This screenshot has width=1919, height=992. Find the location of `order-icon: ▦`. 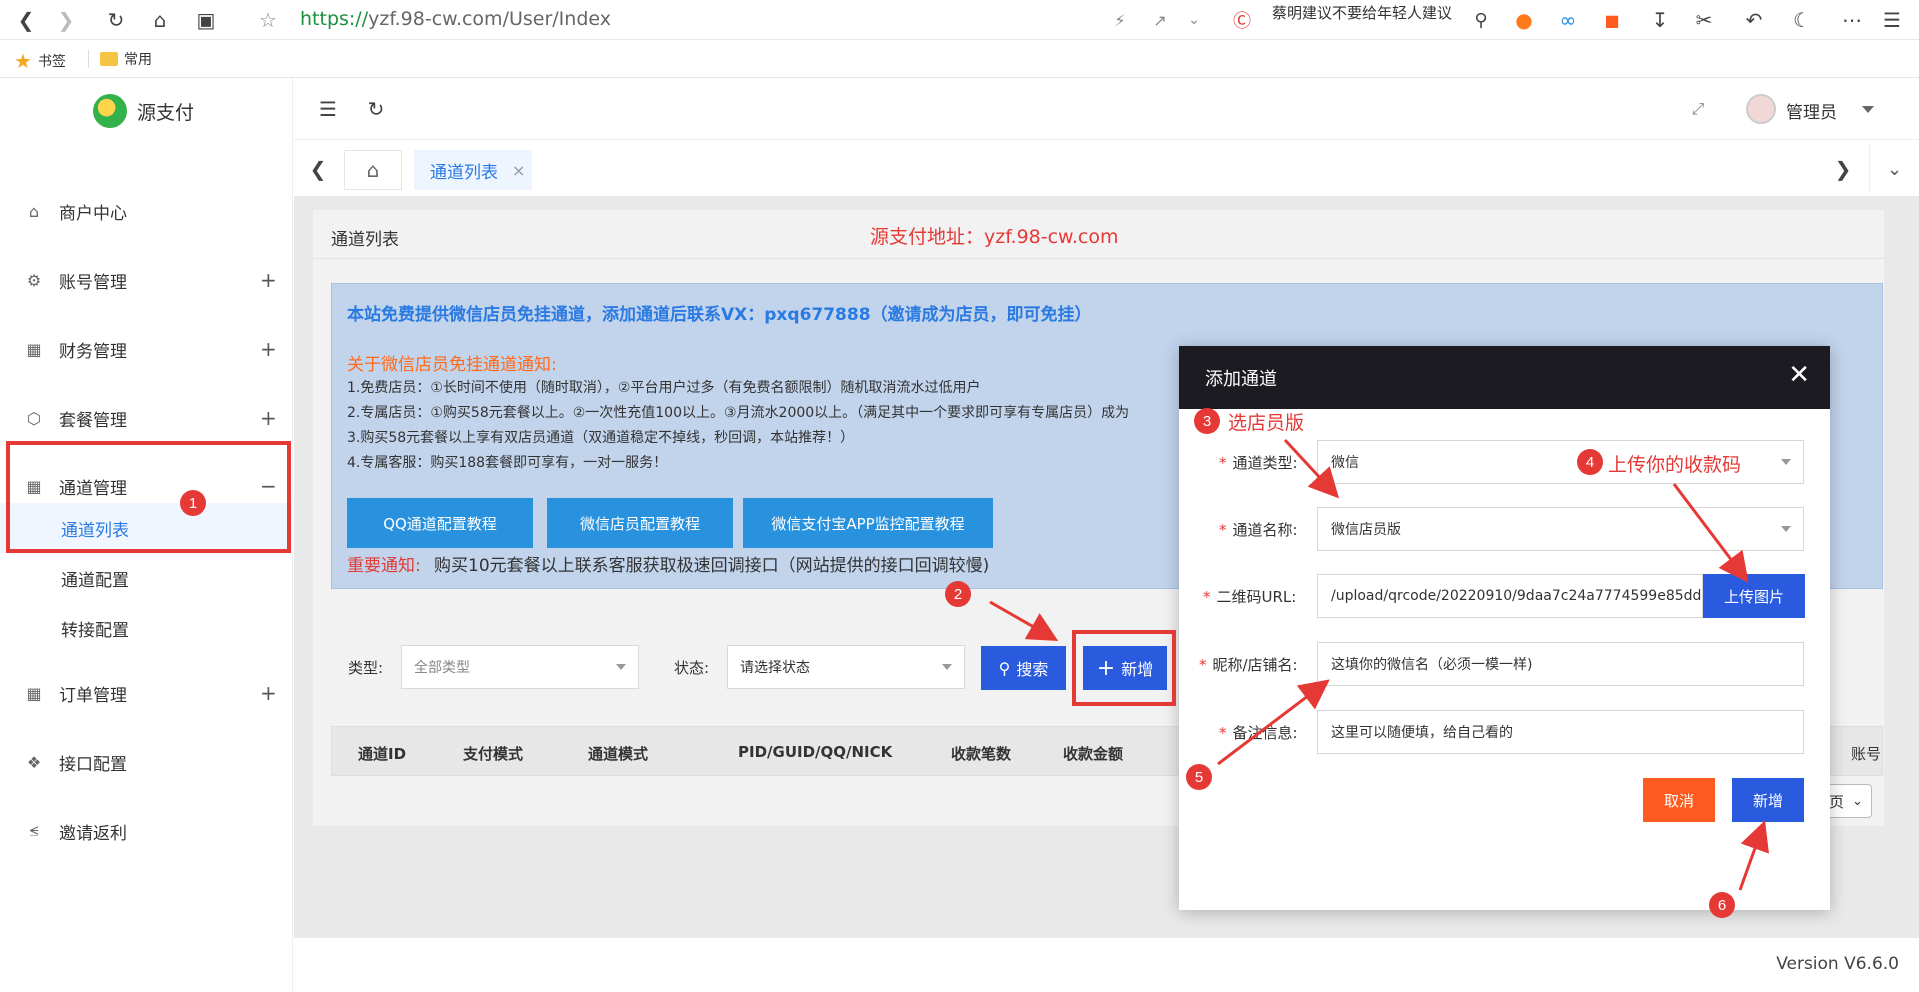

order-icon: ▦ is located at coordinates (34, 693).